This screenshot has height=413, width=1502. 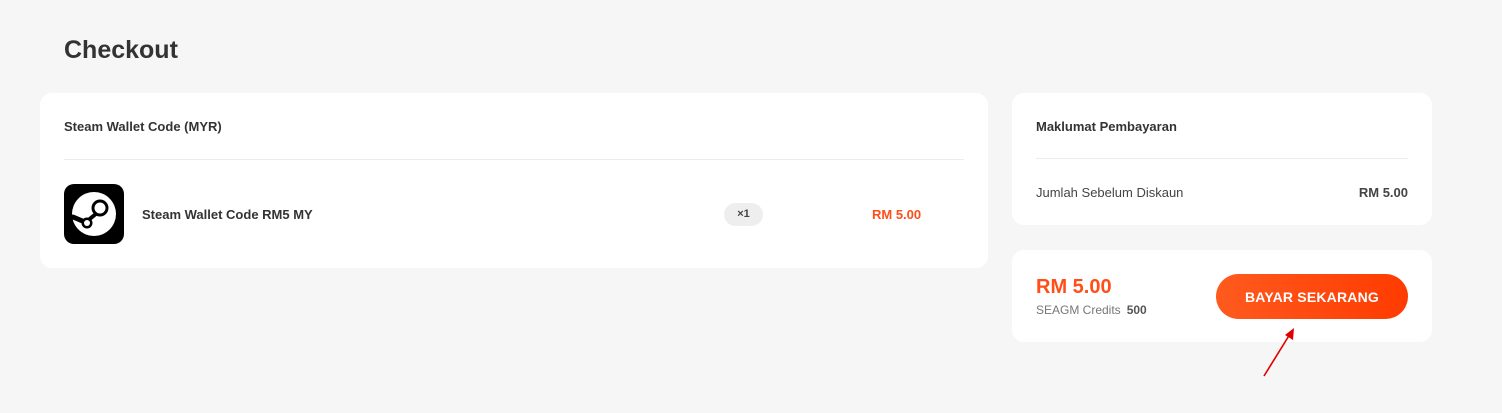 What do you see at coordinates (1106, 126) in the screenshot?
I see `payment-info-header: Maklumat Pembayaran` at bounding box center [1106, 126].